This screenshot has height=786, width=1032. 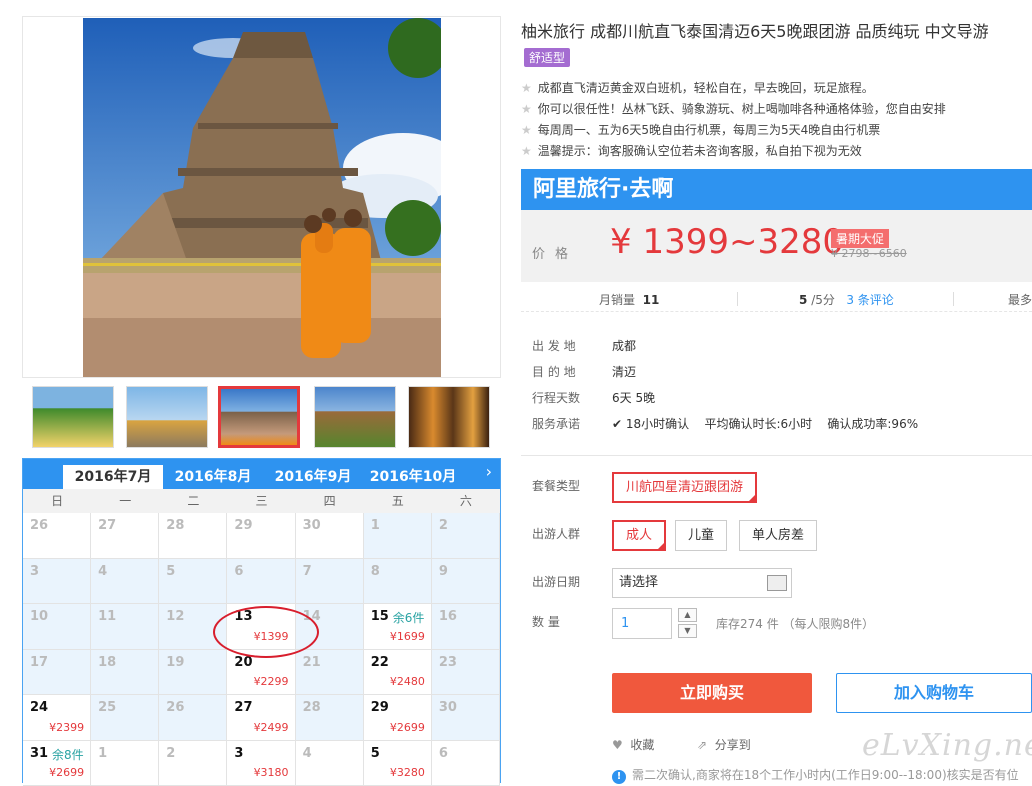 I want to click on day-number: 3, so click(x=238, y=753).